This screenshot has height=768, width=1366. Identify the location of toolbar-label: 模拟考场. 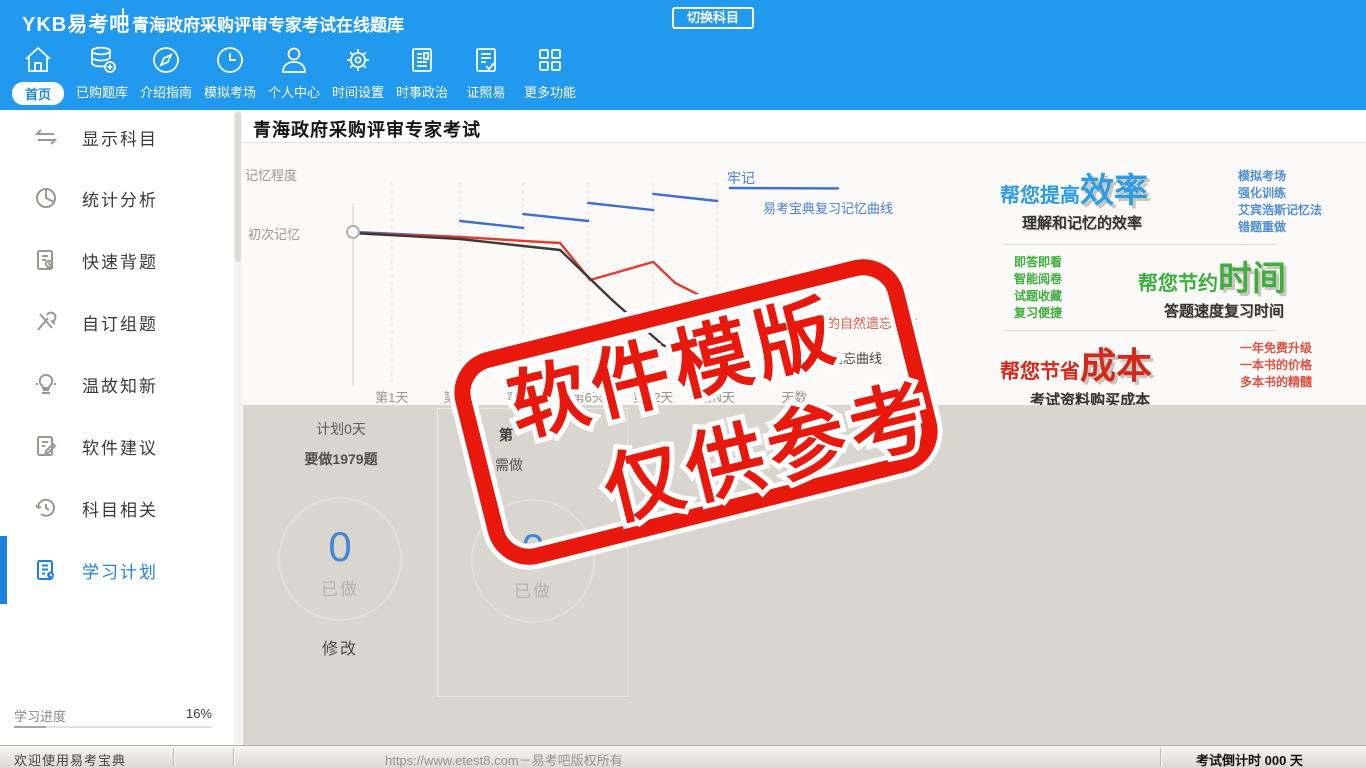
(229, 92).